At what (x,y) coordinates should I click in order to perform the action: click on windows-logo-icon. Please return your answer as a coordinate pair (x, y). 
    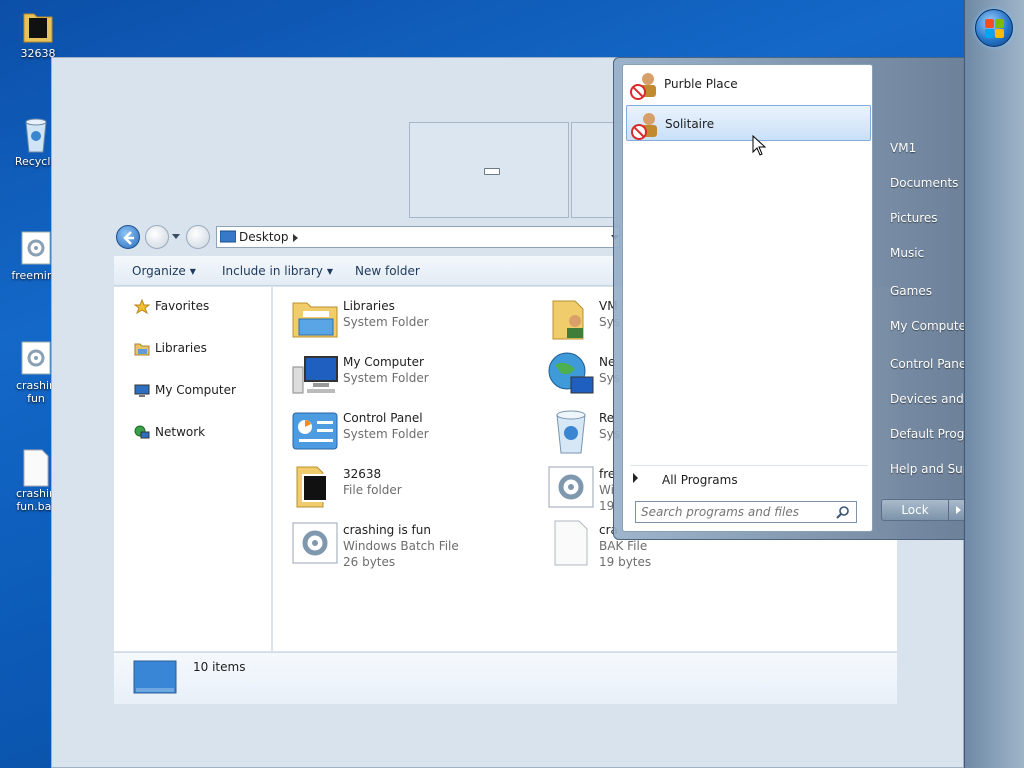
    Looking at the image, I should click on (989, 23).